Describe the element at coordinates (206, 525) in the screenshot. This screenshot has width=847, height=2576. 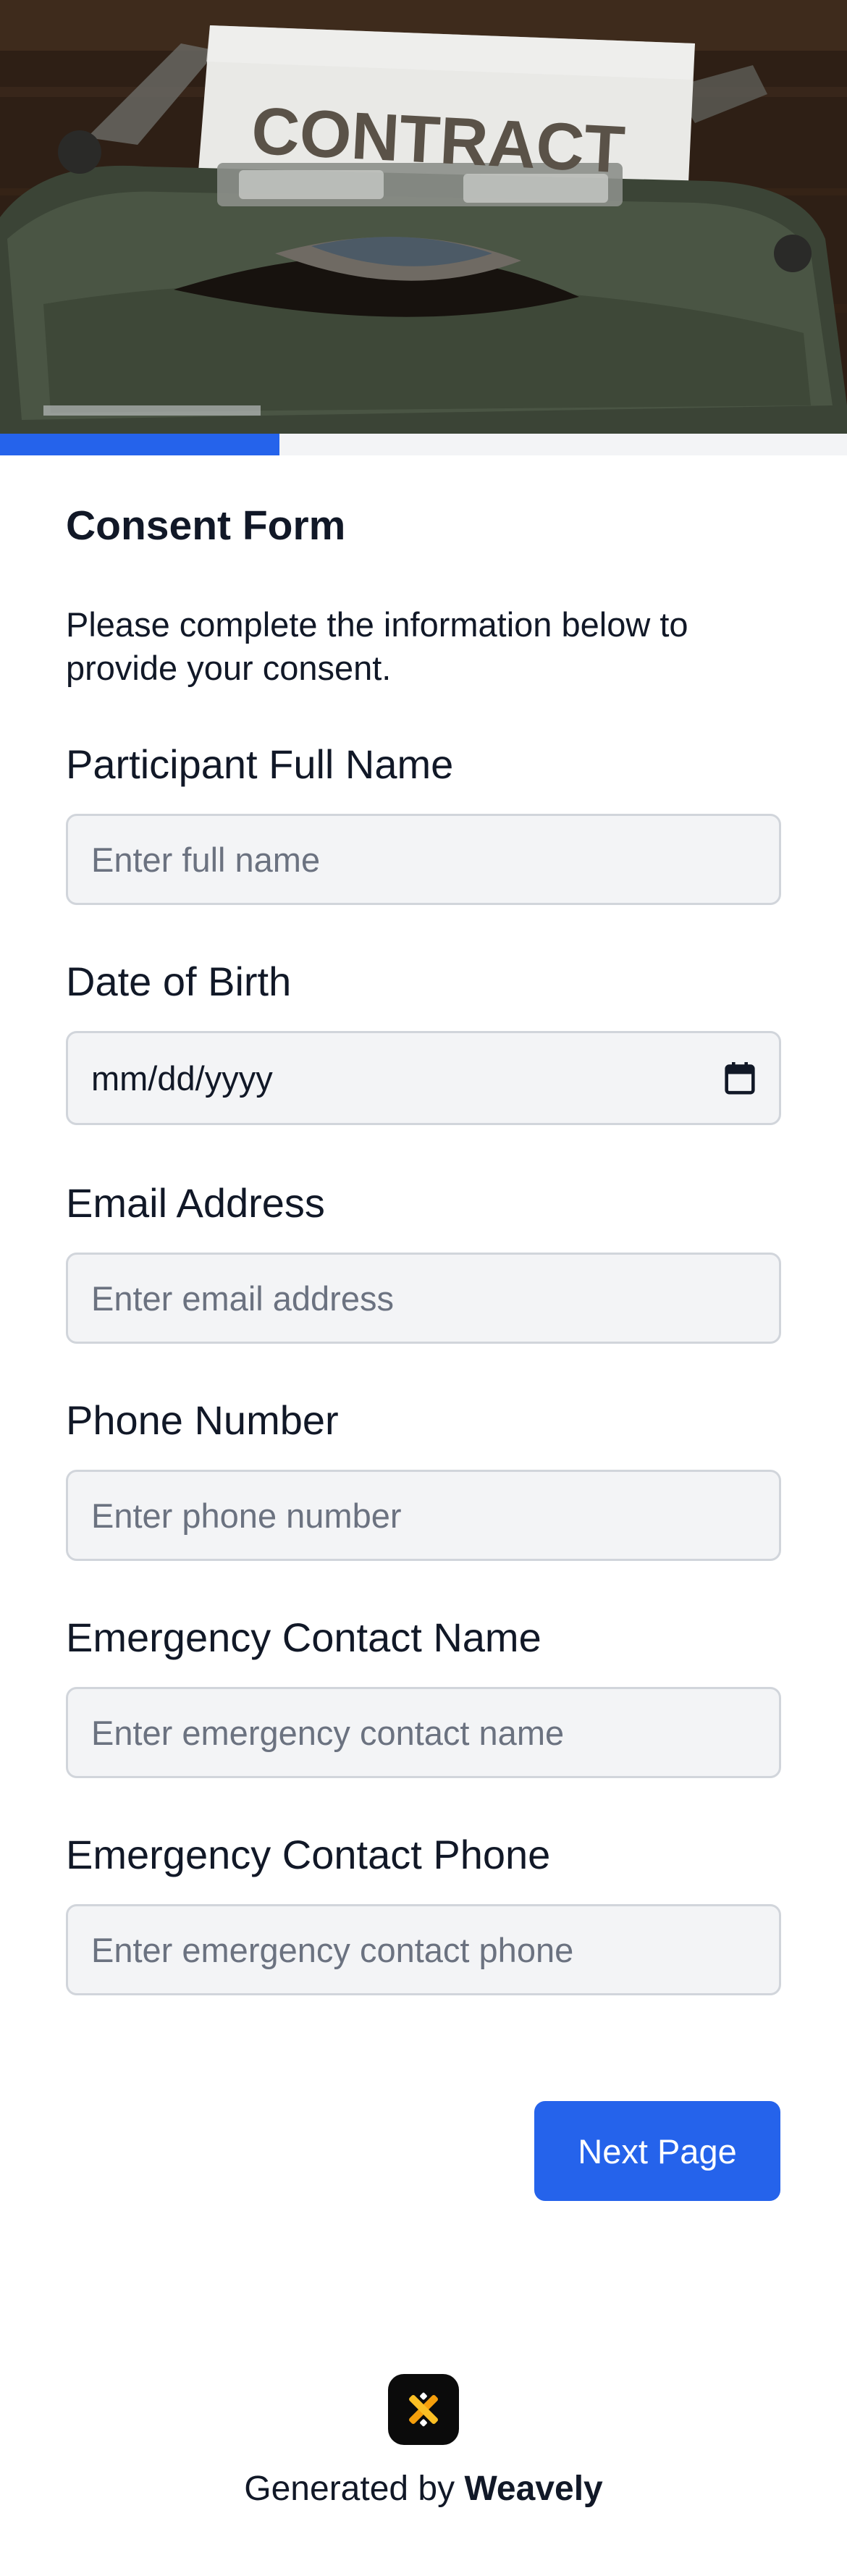
I see `form-title: Consent Form` at that location.